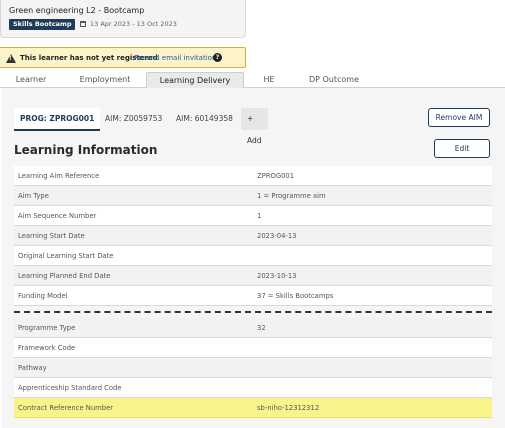  What do you see at coordinates (217, 57) in the screenshot?
I see `help-icon: ?` at bounding box center [217, 57].